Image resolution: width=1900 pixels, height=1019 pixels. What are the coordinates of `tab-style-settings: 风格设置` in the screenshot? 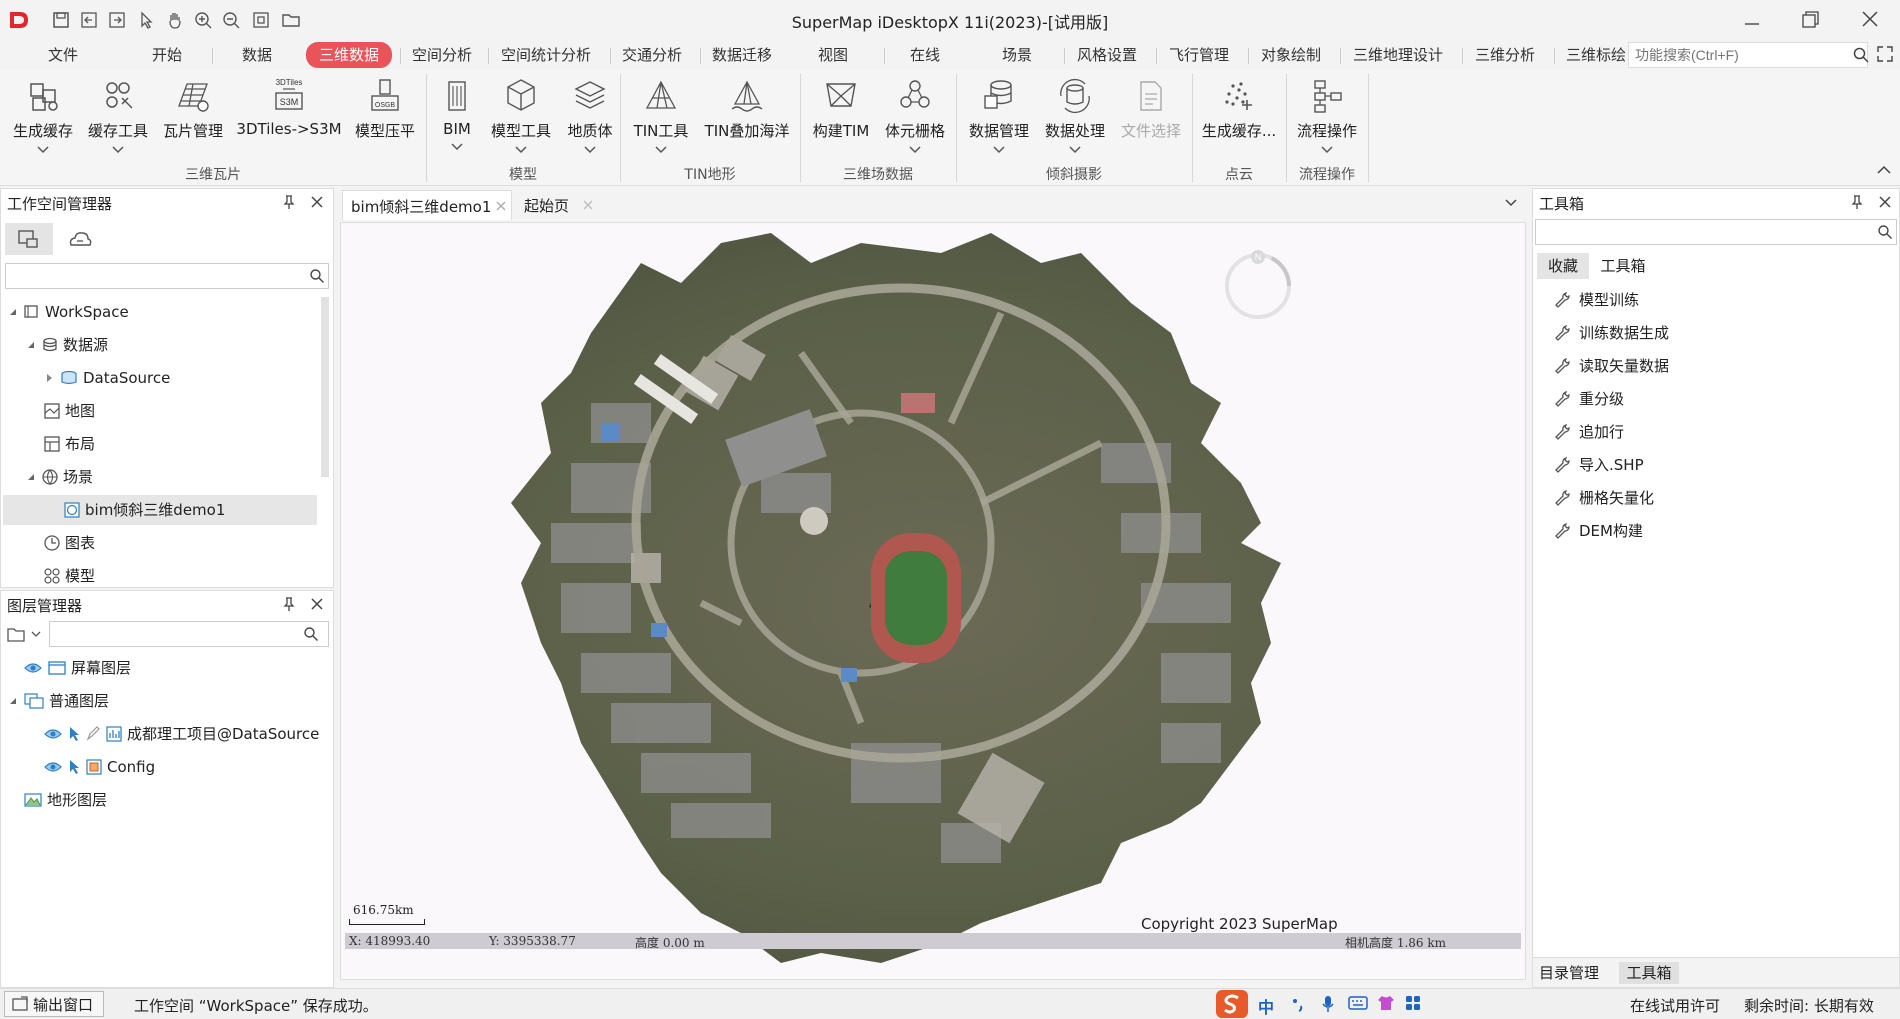 It's located at (1107, 55).